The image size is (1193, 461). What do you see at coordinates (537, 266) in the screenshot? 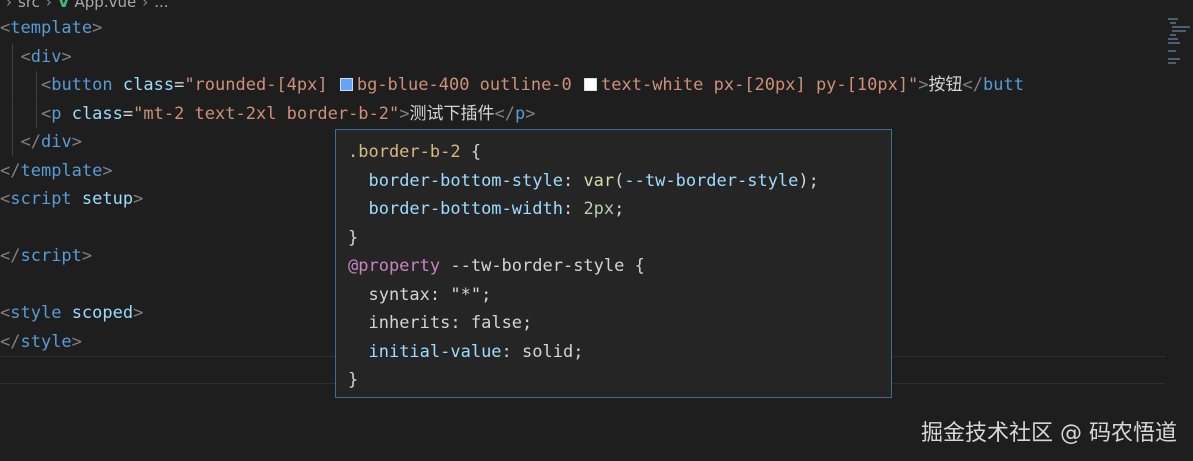
I see `css-at-rule-name: --tw-border-style` at bounding box center [537, 266].